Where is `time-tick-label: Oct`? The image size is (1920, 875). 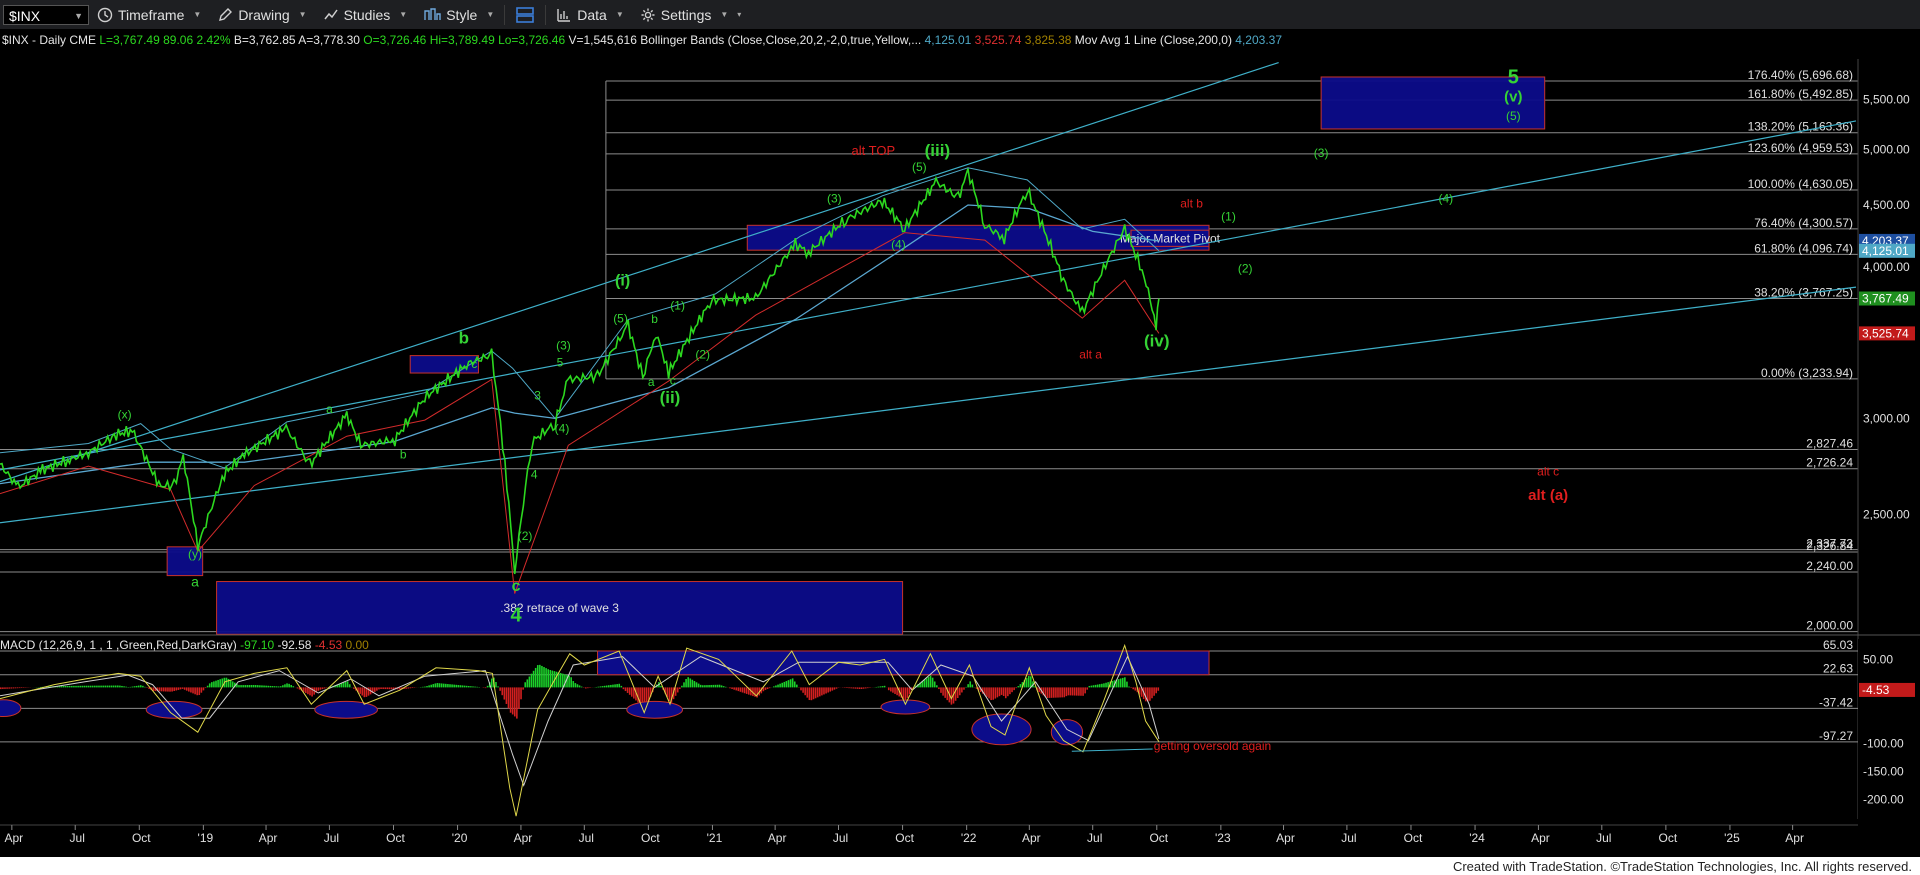
time-tick-label: Oct is located at coordinates (650, 838).